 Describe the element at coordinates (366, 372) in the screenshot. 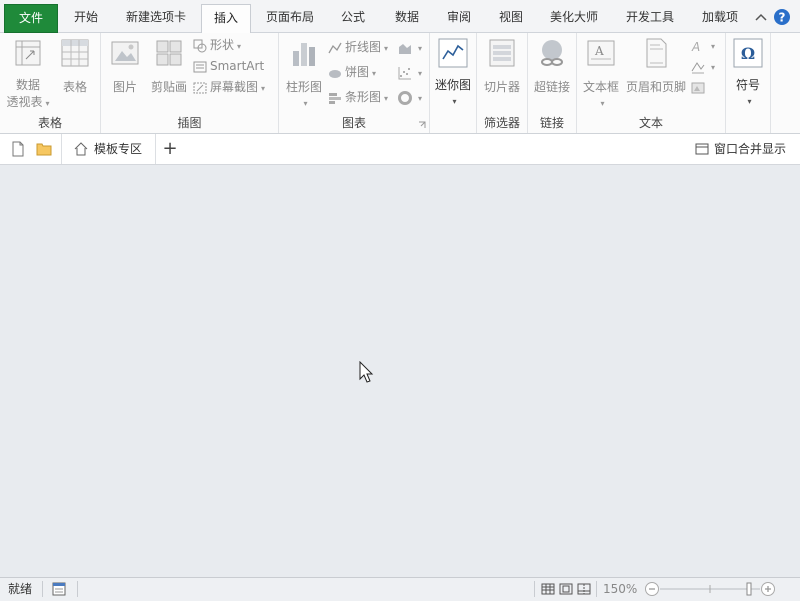

I see `mouse-pointer-icon` at that location.